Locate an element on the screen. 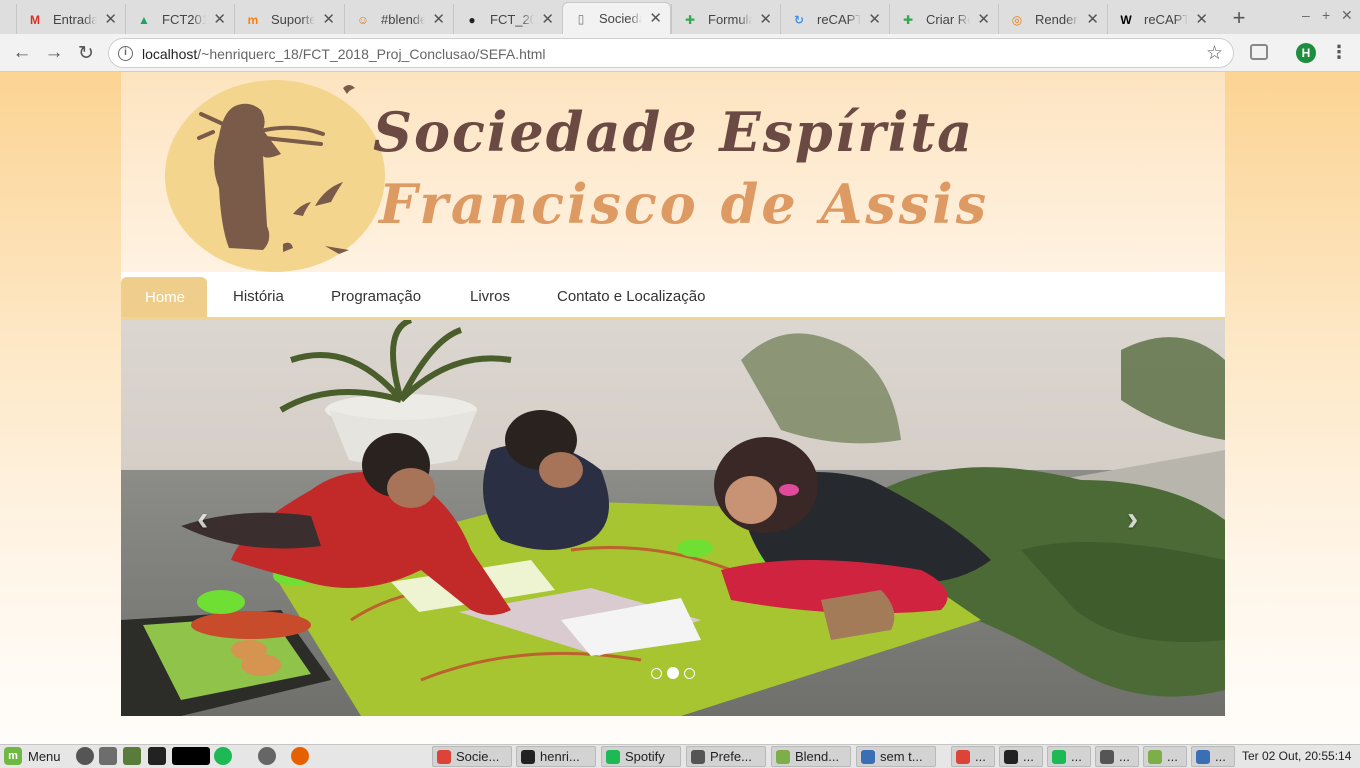 This screenshot has height=768, width=1360. show-desktop-icon is located at coordinates (108, 756).